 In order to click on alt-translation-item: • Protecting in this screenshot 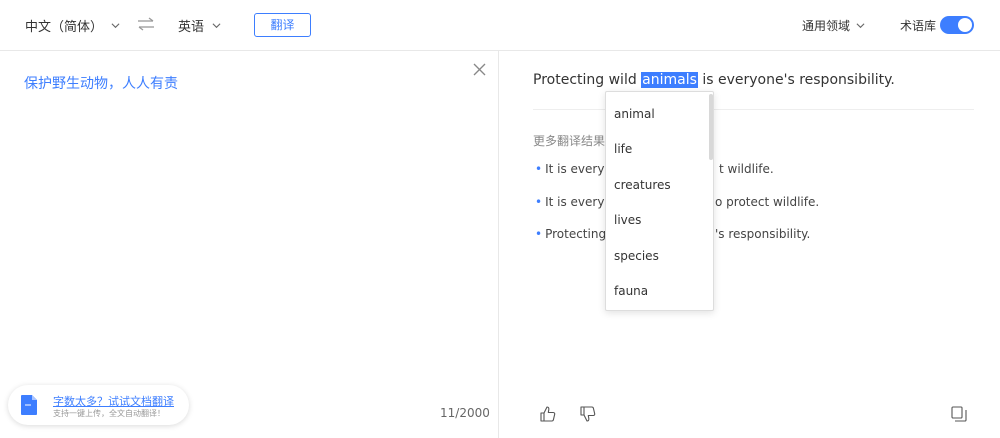, I will do `click(570, 234)`.